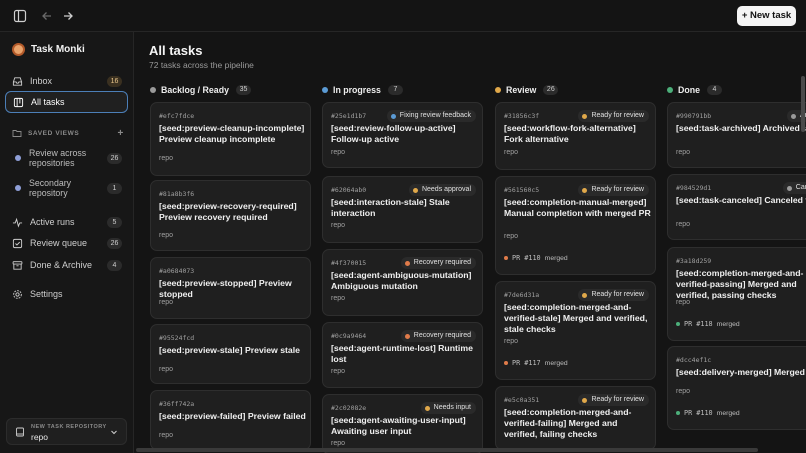 Image resolution: width=806 pixels, height=453 pixels. Describe the element at coordinates (195, 90) in the screenshot. I see `column-title: Backlog / Ready` at that location.